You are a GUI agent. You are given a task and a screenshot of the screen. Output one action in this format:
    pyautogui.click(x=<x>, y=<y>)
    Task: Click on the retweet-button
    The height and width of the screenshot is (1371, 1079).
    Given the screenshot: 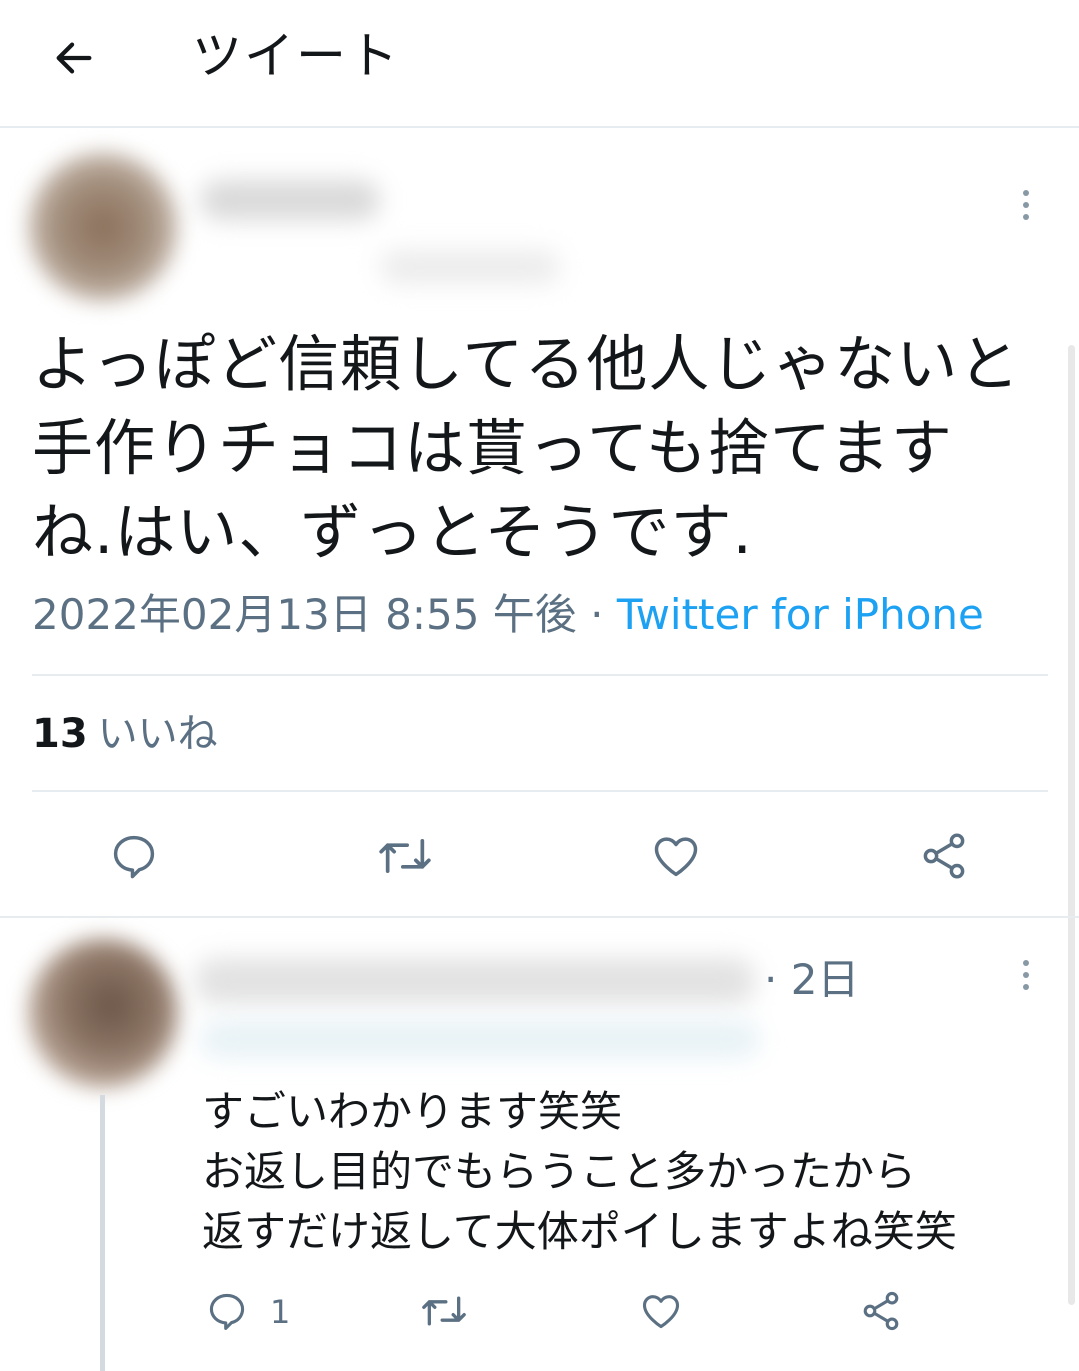 What is the action you would take?
    pyautogui.click(x=405, y=856)
    